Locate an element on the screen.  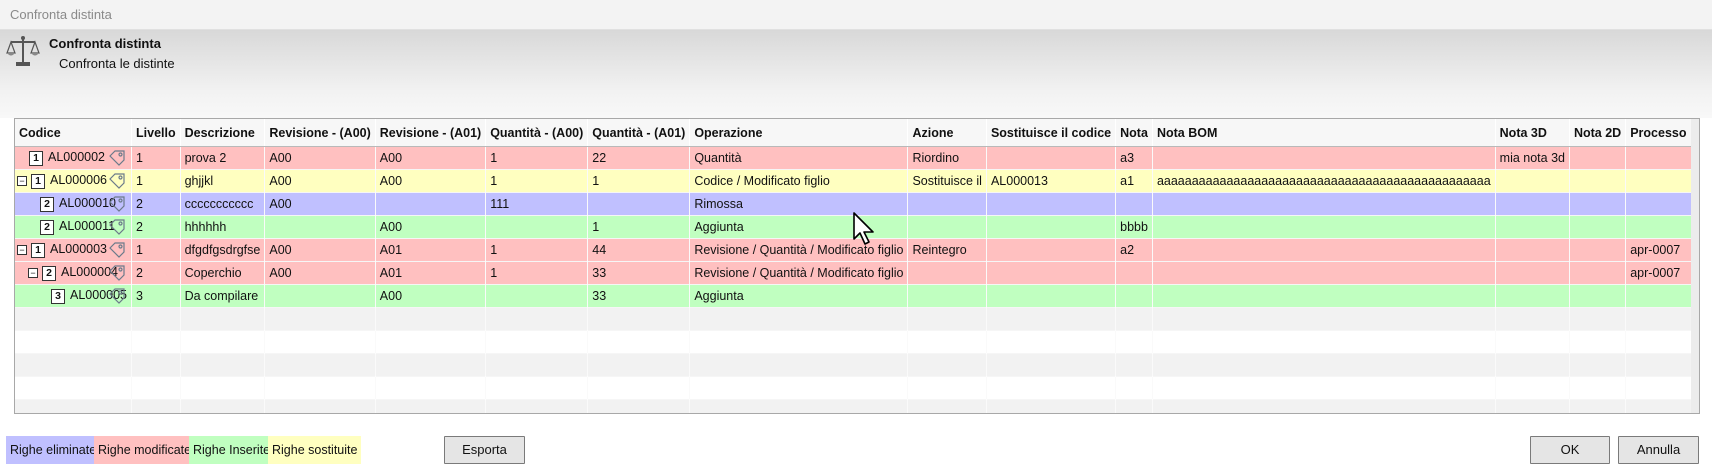
column-header: Descrizione is located at coordinates (223, 133).